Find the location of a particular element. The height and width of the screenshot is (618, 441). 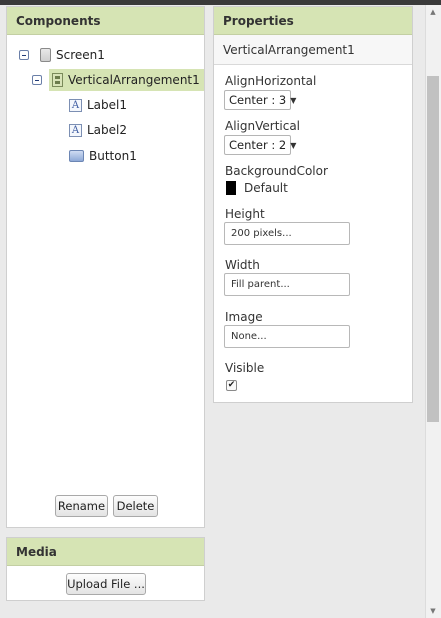

height-label: Height is located at coordinates (245, 214).